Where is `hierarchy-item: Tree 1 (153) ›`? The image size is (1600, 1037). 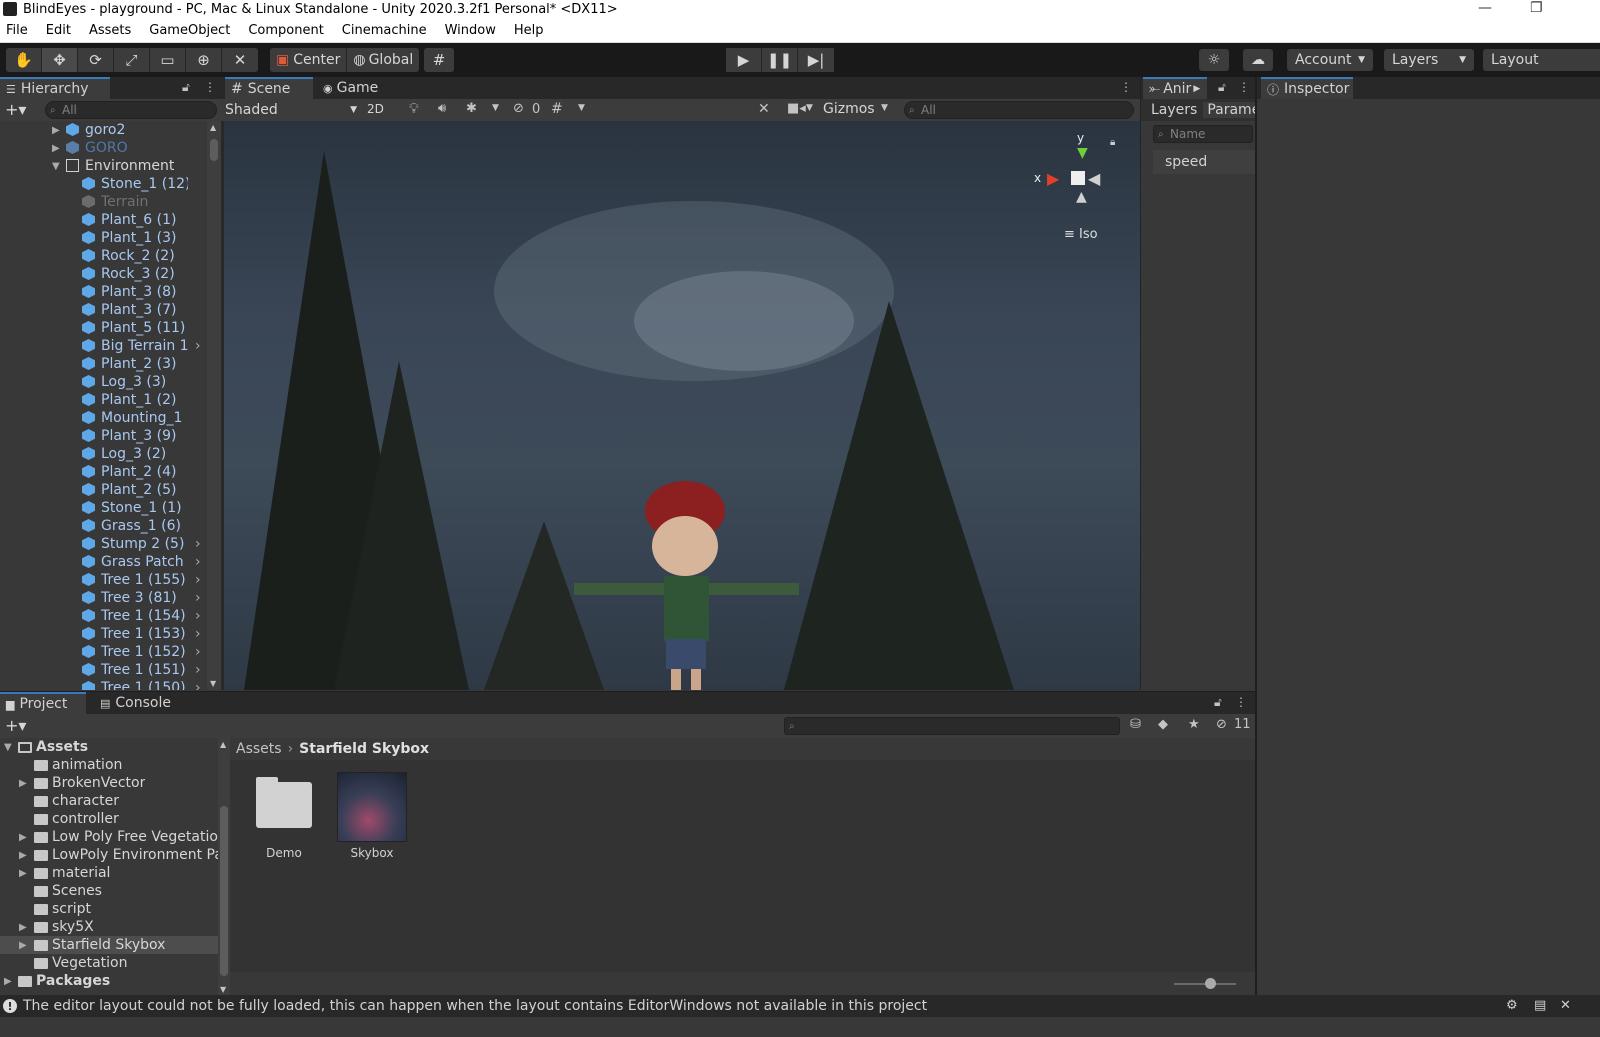
hierarchy-item: Tree 1 (153) › is located at coordinates (103, 634).